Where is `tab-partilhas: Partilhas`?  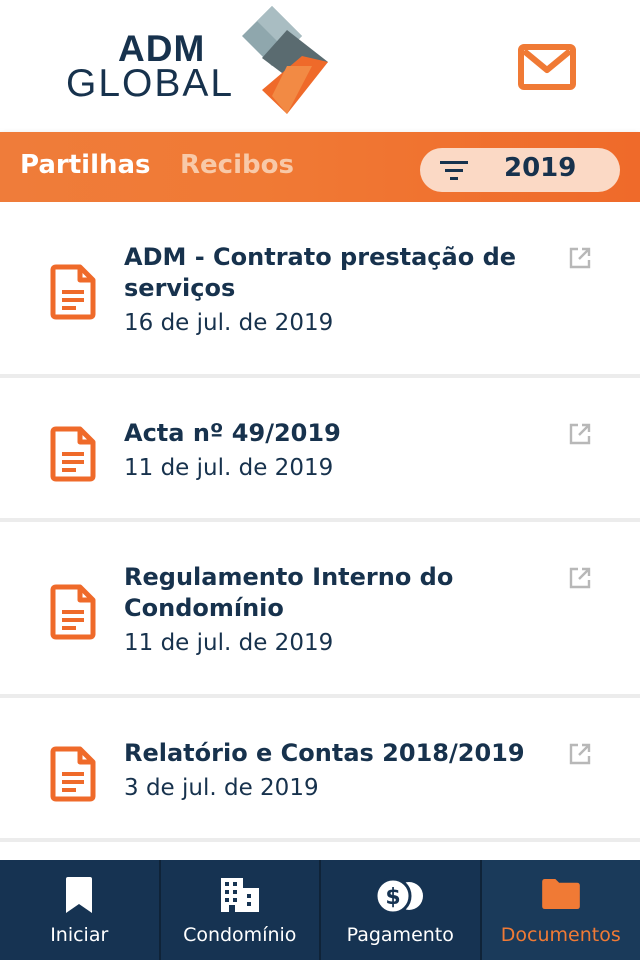 tab-partilhas: Partilhas is located at coordinates (85, 165).